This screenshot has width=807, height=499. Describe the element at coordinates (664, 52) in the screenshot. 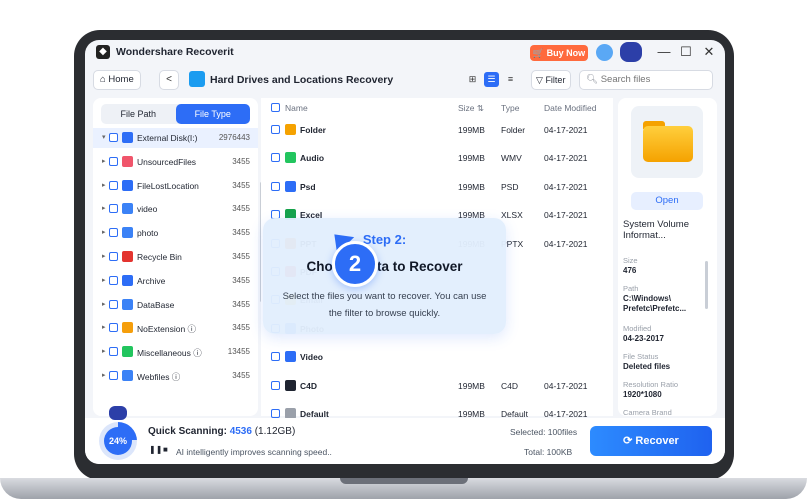

I see `minimize-button: —` at that location.